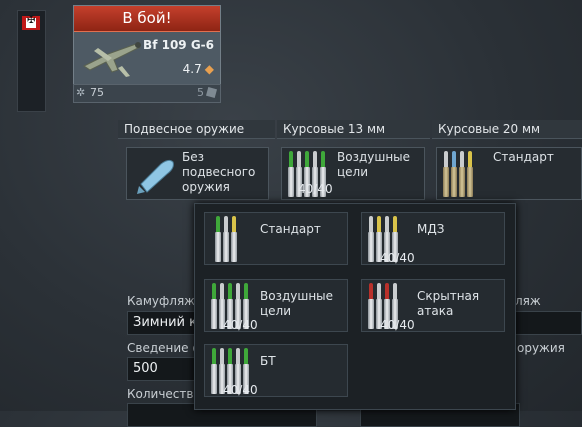  Describe the element at coordinates (81, 92) in the screenshot. I see `crew-gear-icon: ✲` at that location.